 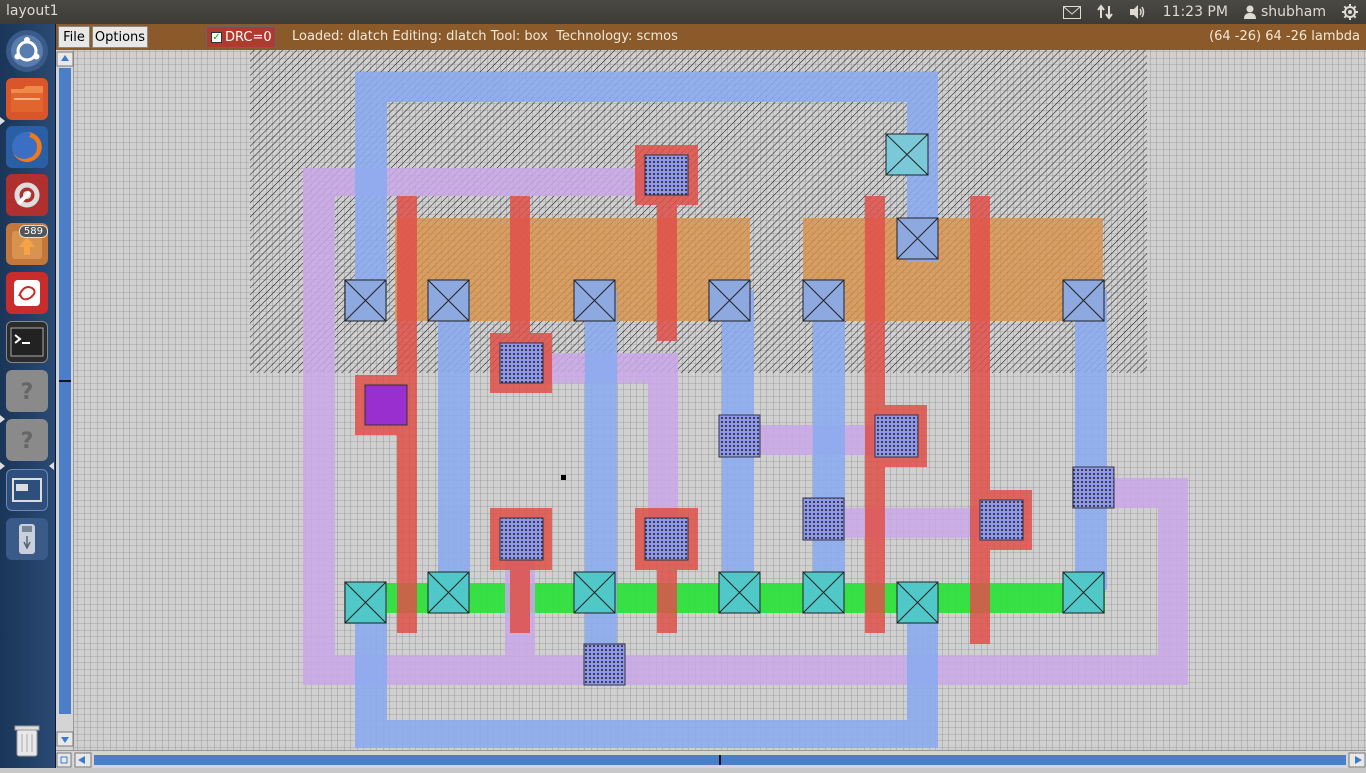 I want to click on system-settings-button, so click(x=27, y=195).